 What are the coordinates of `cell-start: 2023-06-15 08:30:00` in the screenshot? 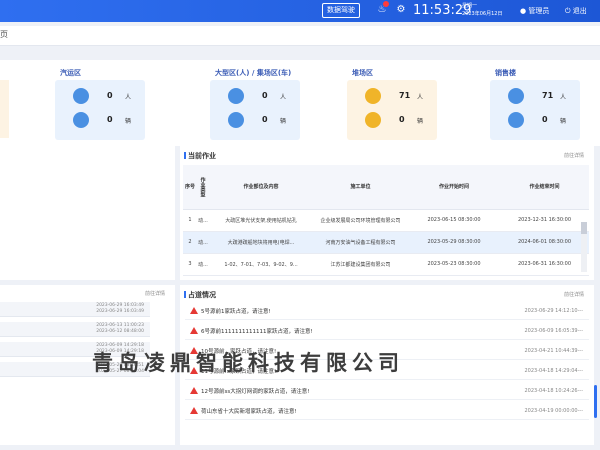 It's located at (454, 220).